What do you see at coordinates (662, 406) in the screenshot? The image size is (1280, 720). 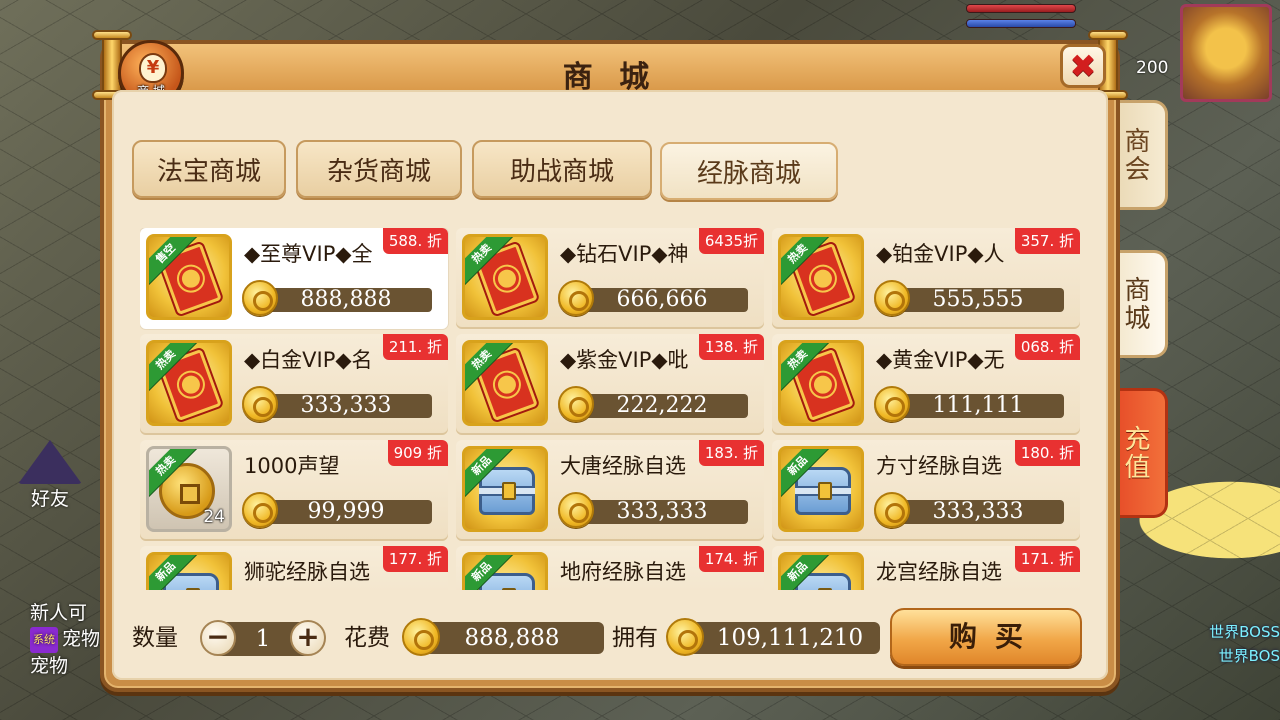 I see `item-price: 222,222` at bounding box center [662, 406].